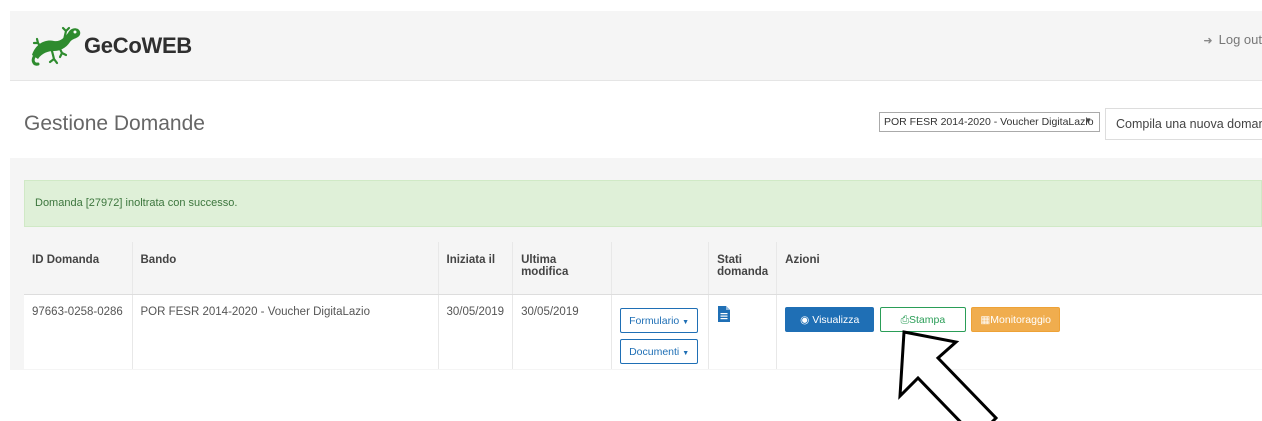  Describe the element at coordinates (285, 268) in the screenshot. I see `header-bando: Bando` at that location.